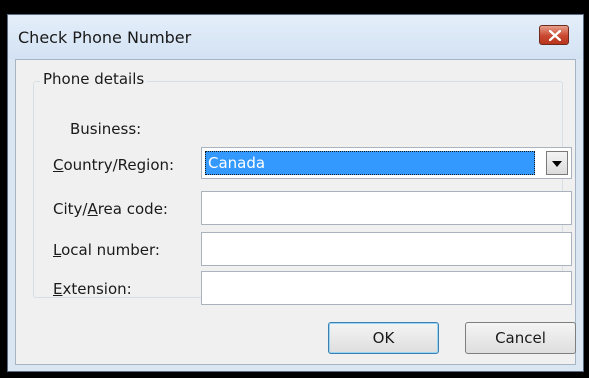 This screenshot has width=589, height=378. I want to click on cancel-button: Cancel, so click(520, 338).